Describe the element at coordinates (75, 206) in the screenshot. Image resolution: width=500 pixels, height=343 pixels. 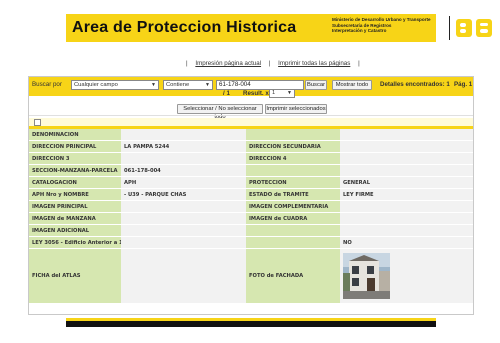
I see `field-label: IMAGEN PRINCIPAL` at that location.